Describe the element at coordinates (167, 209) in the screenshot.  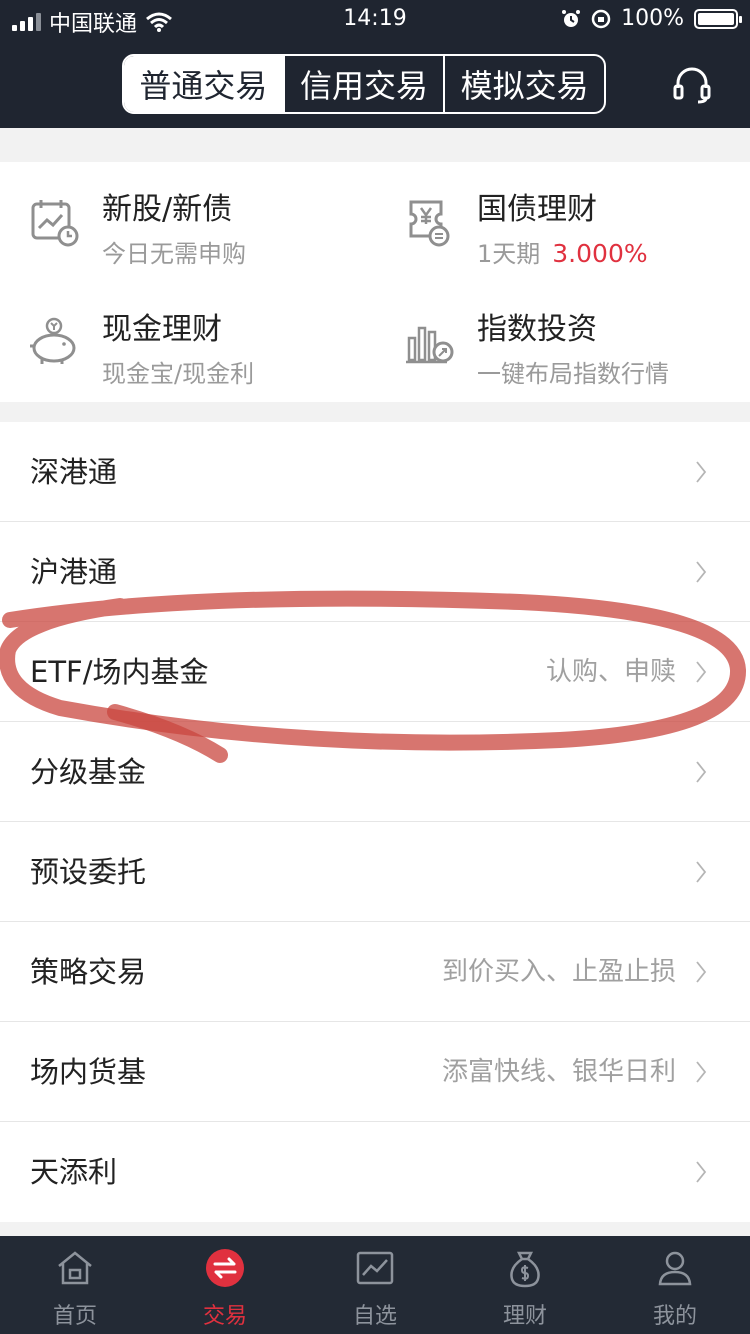
I see `feature-title: 新股/新债` at that location.